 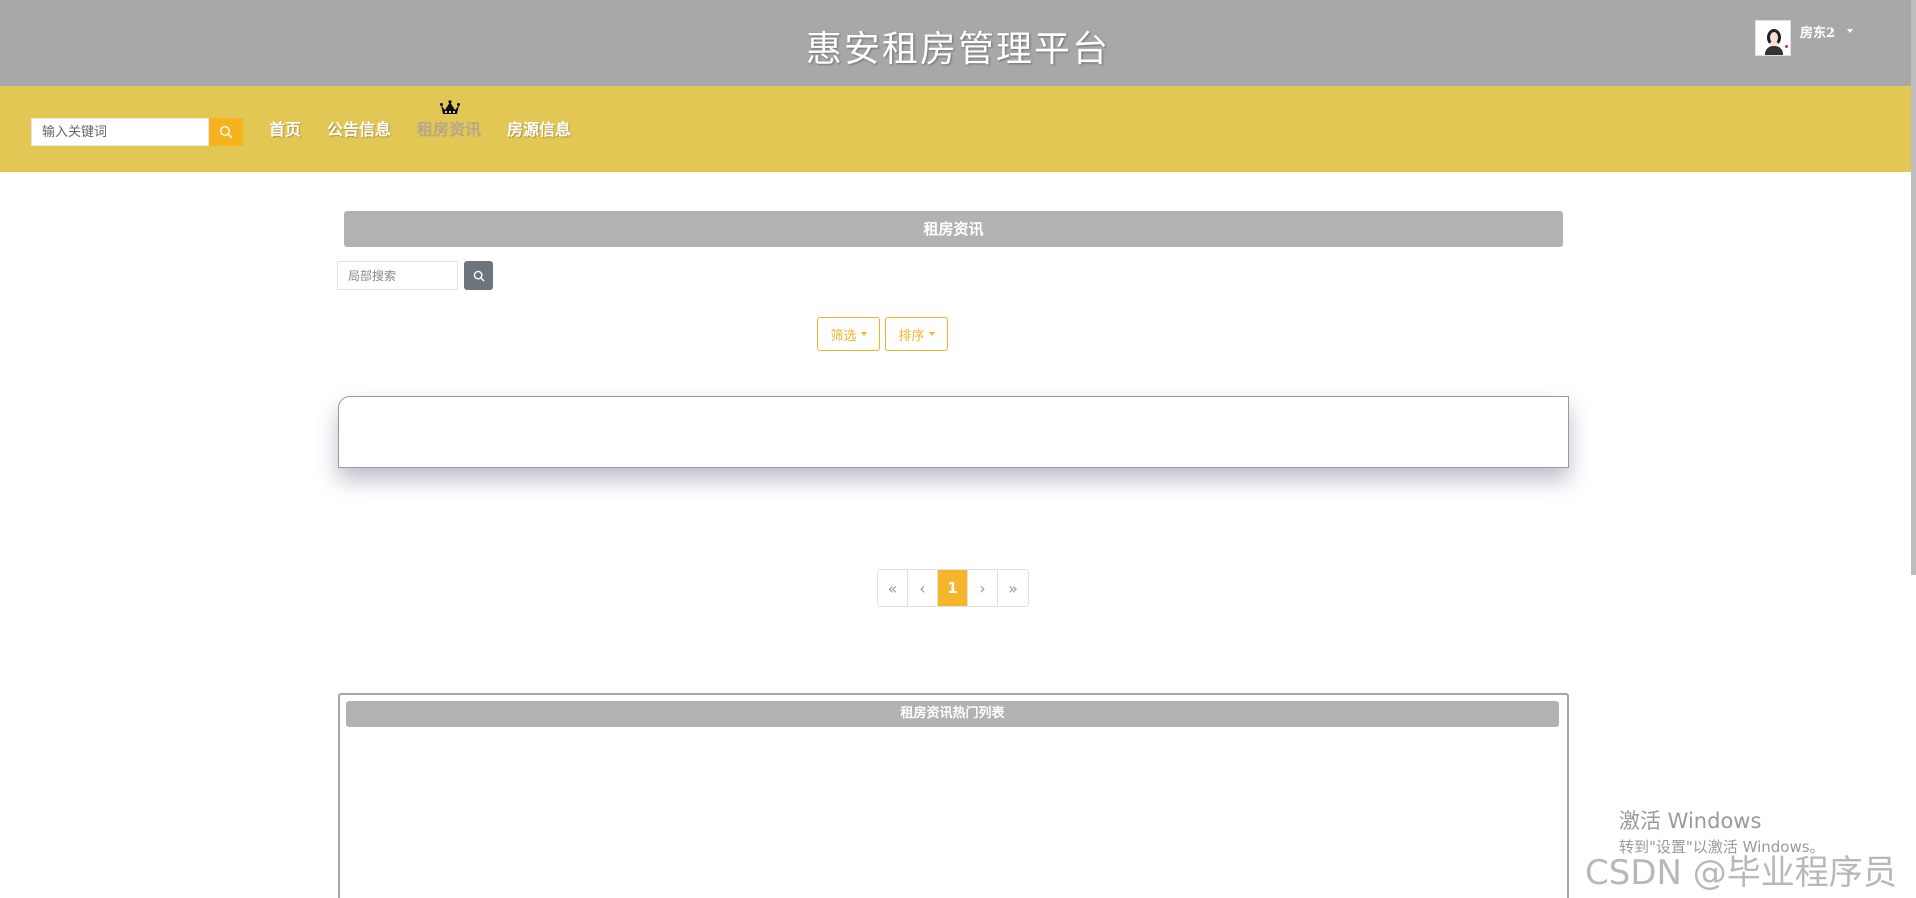 I want to click on sort-dropdown: 排序, so click(x=916, y=334).